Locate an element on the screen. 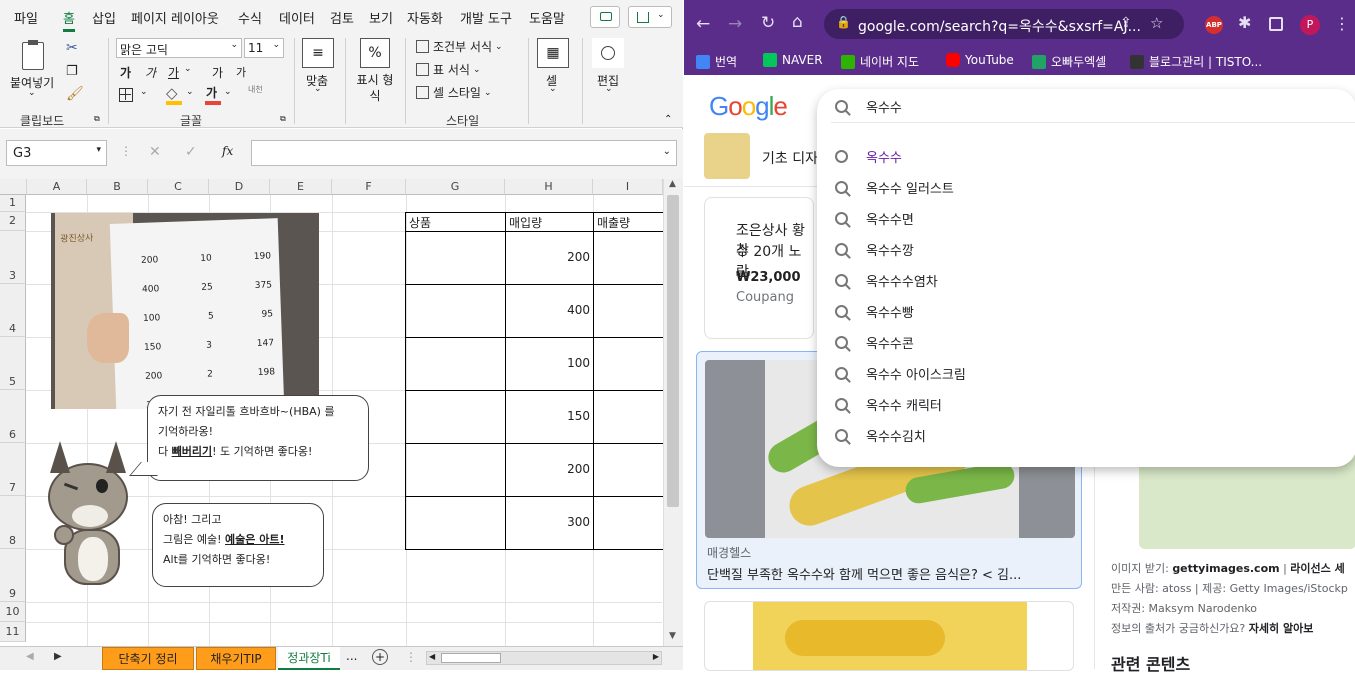 The image size is (1355, 675). column-header: B is located at coordinates (117, 187).